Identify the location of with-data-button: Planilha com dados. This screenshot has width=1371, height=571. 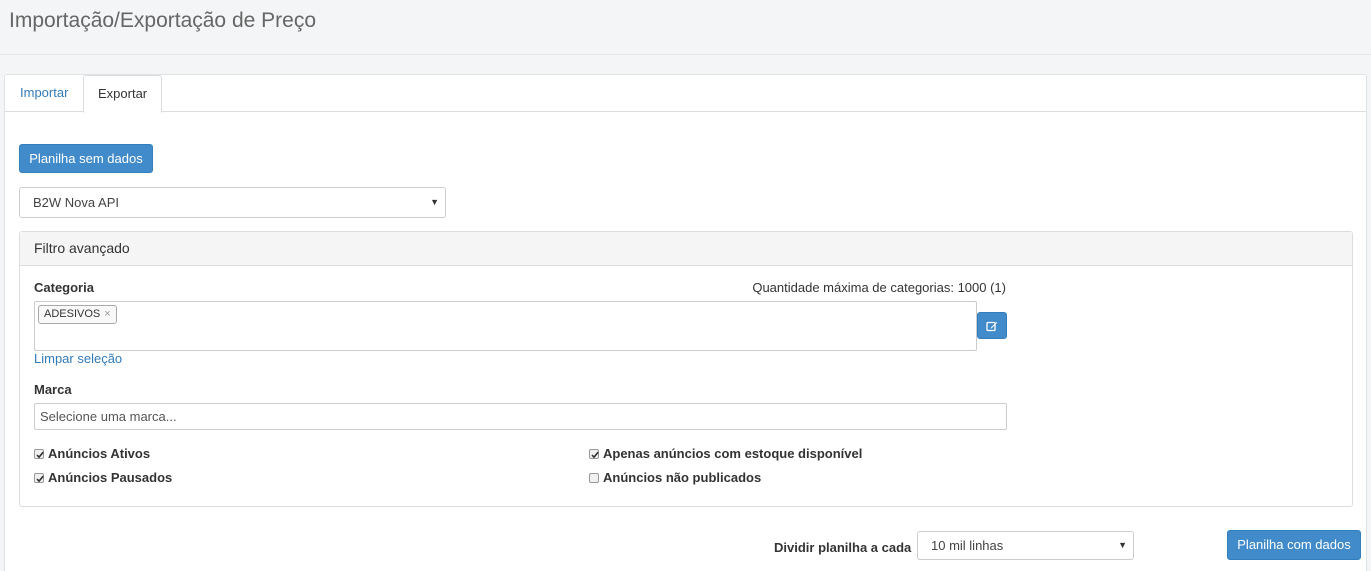
(1294, 545).